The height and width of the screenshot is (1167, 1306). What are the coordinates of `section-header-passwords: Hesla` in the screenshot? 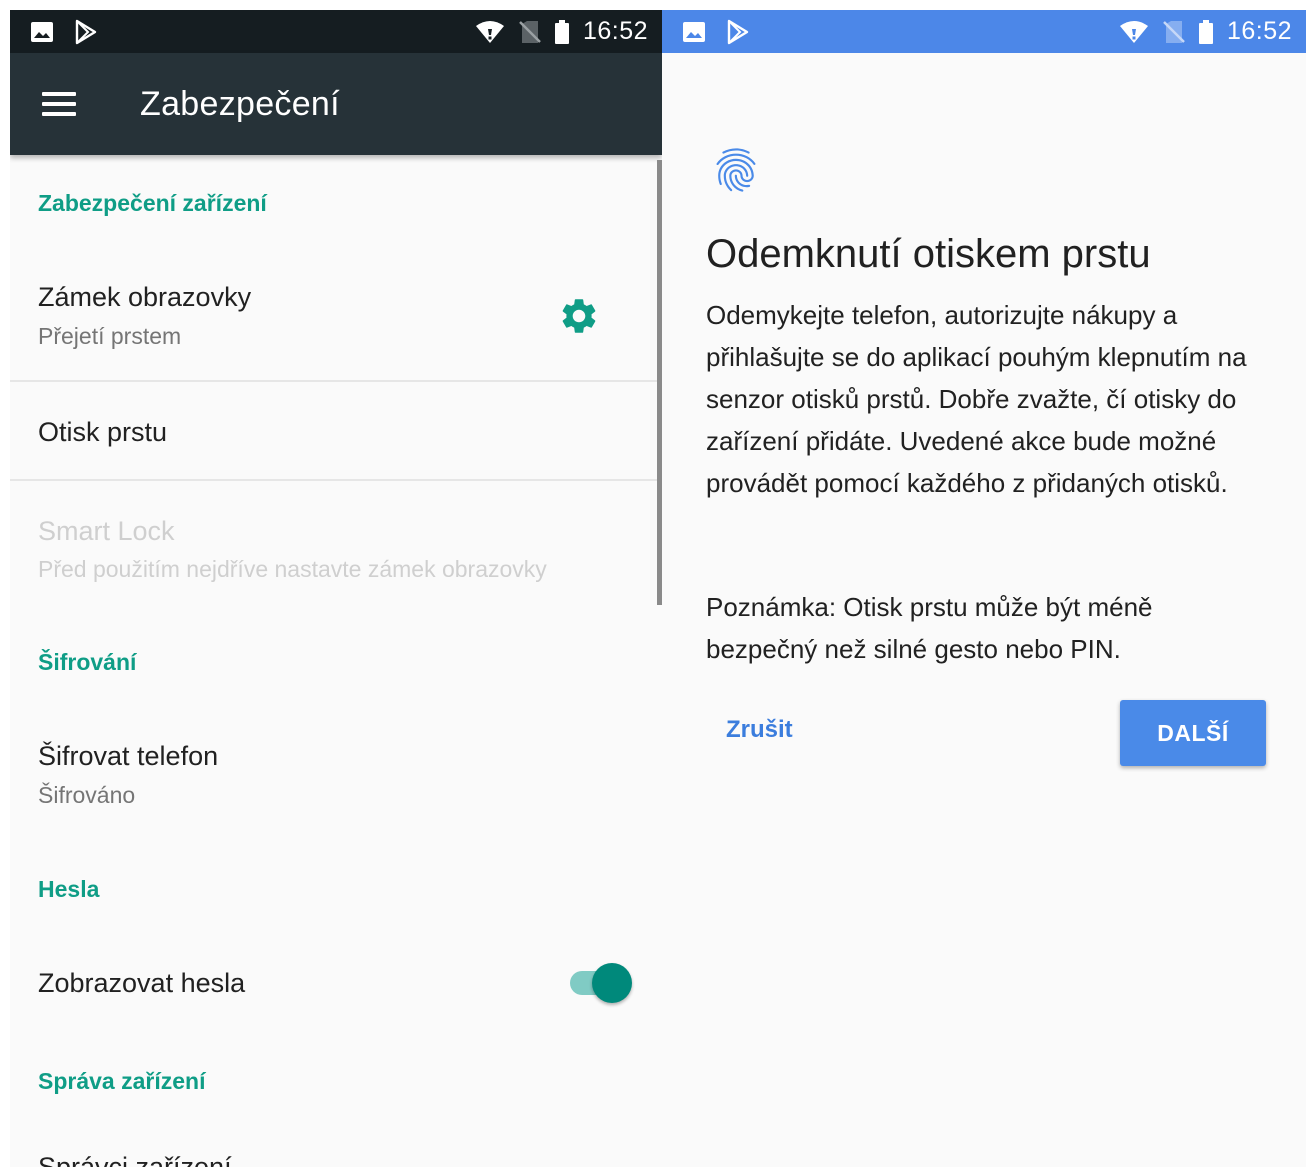 It's located at (69, 889).